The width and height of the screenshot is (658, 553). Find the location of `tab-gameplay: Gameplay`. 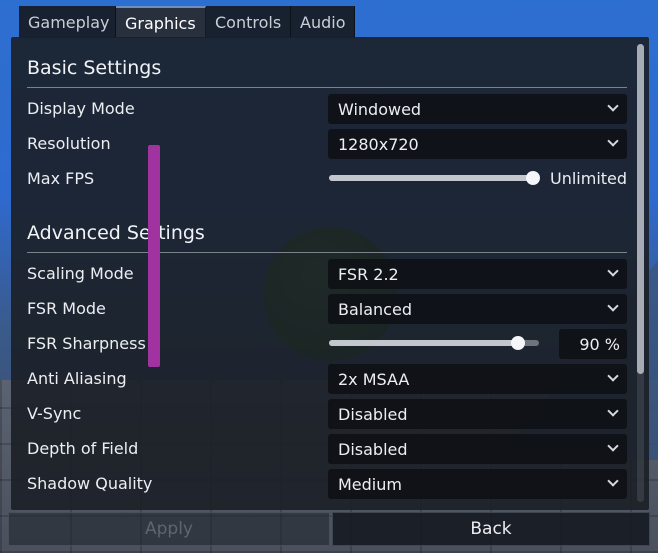

tab-gameplay: Gameplay is located at coordinates (67, 22).